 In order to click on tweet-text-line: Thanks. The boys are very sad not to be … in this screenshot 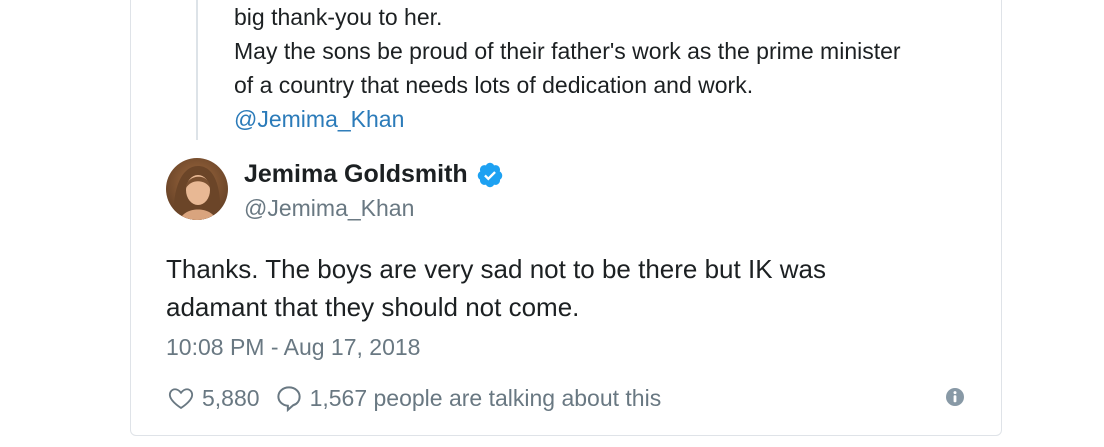, I will do `click(496, 269)`.